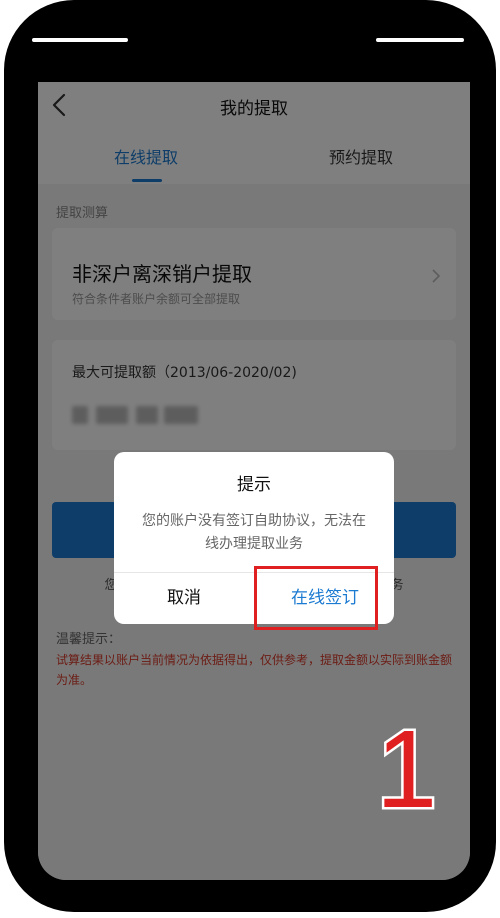 The width and height of the screenshot is (500, 918). What do you see at coordinates (184, 598) in the screenshot?
I see `cancel-button: 取消` at bounding box center [184, 598].